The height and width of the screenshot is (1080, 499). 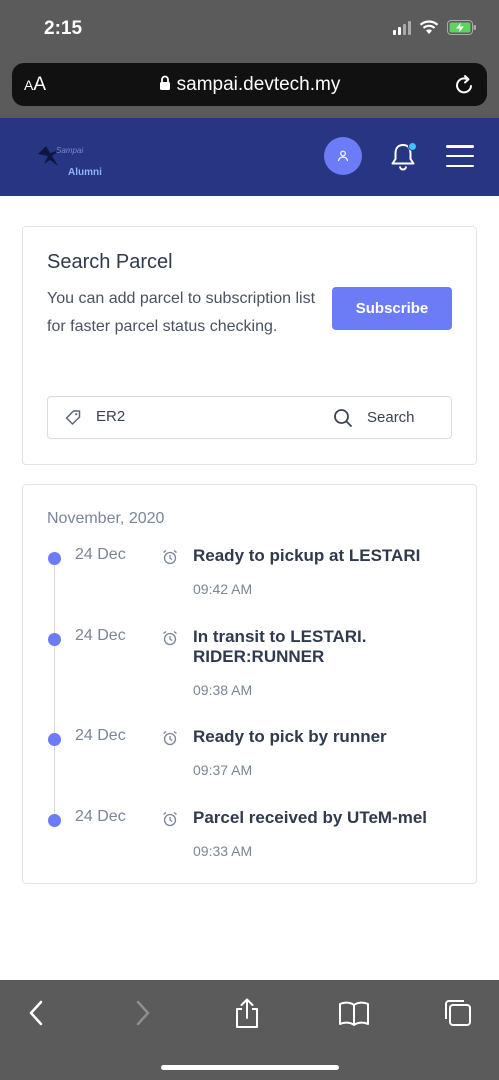 What do you see at coordinates (280, 646) in the screenshot?
I see `timeline-title: In transit to LESTARI. RIDER:RUNNER` at bounding box center [280, 646].